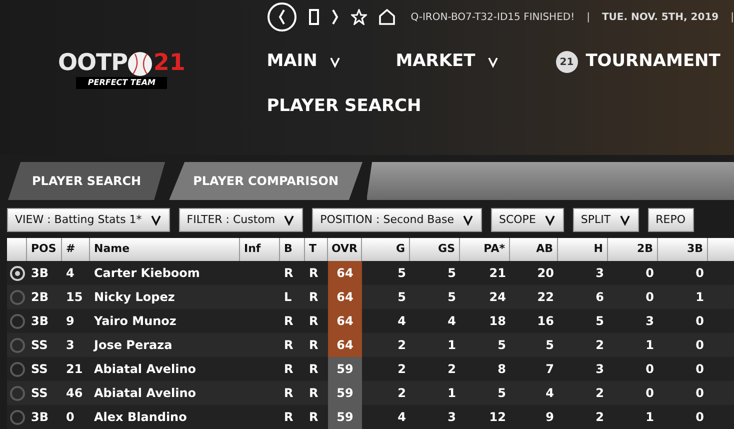  Describe the element at coordinates (567, 62) in the screenshot. I see `baseball-badge-icon: 21` at that location.